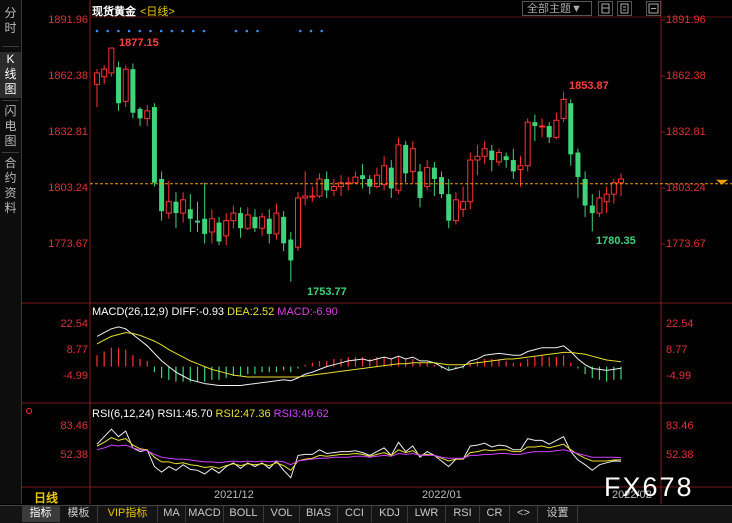  What do you see at coordinates (185, 414) in the screenshot?
I see `rsi1-value: RSI1:45.70` at bounding box center [185, 414].